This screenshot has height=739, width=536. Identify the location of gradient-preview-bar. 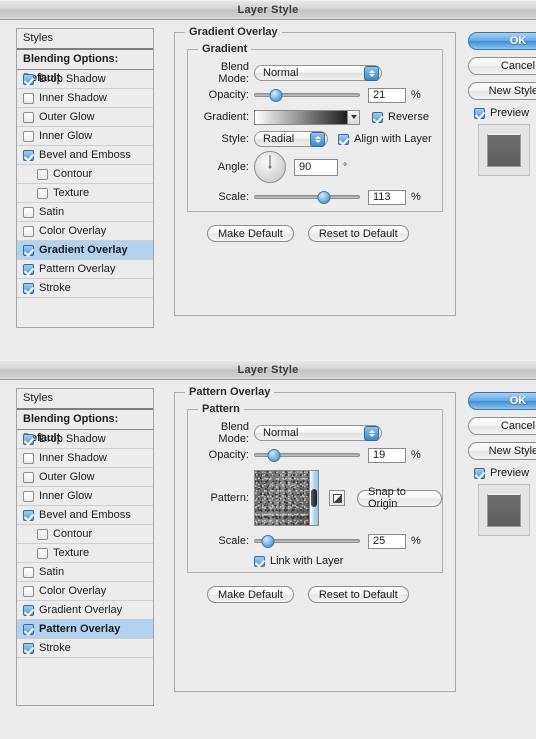
(307, 117).